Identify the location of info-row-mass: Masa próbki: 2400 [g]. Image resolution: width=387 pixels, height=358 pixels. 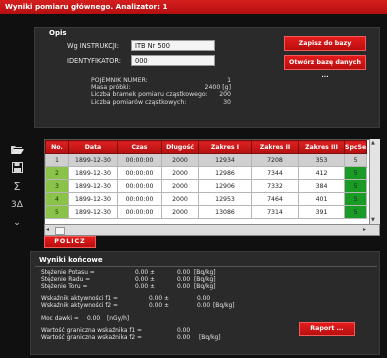
(161, 87).